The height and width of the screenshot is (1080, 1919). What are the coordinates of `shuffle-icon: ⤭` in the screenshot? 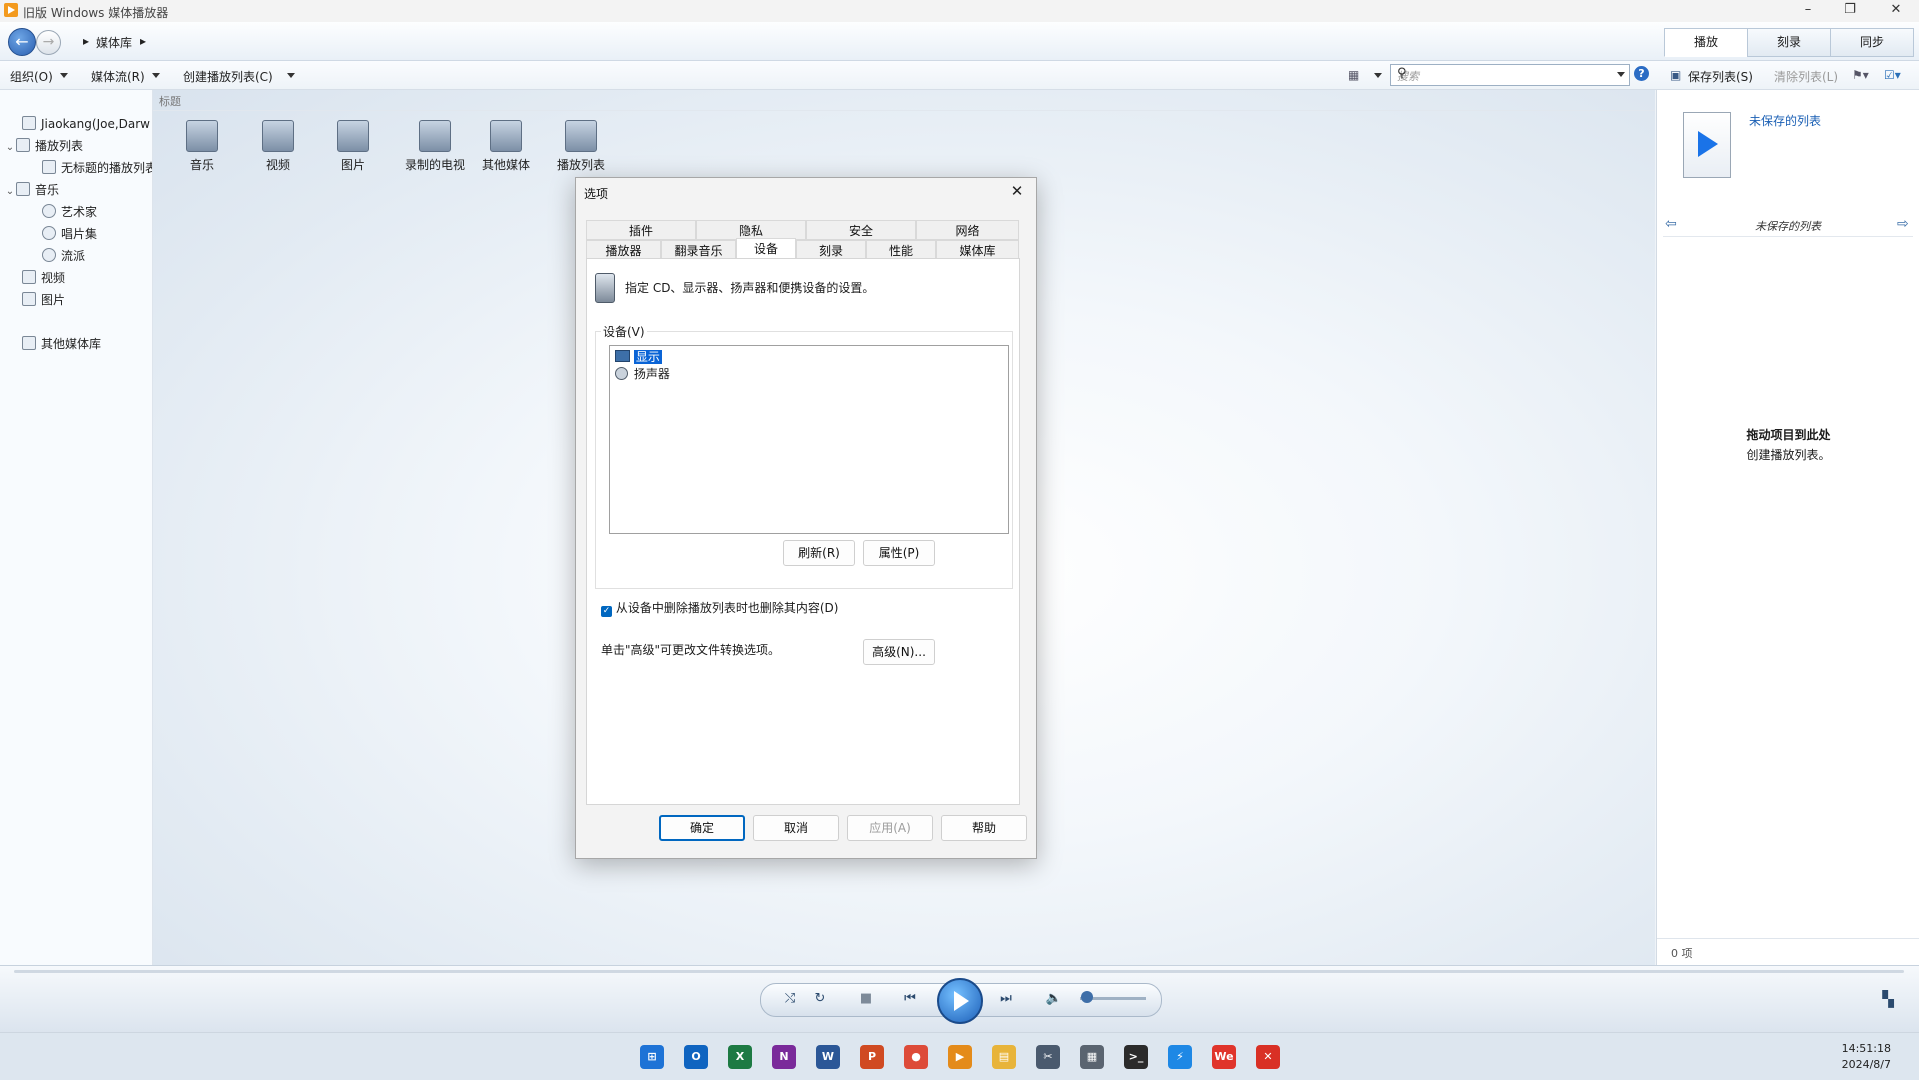 It's located at (790, 999).